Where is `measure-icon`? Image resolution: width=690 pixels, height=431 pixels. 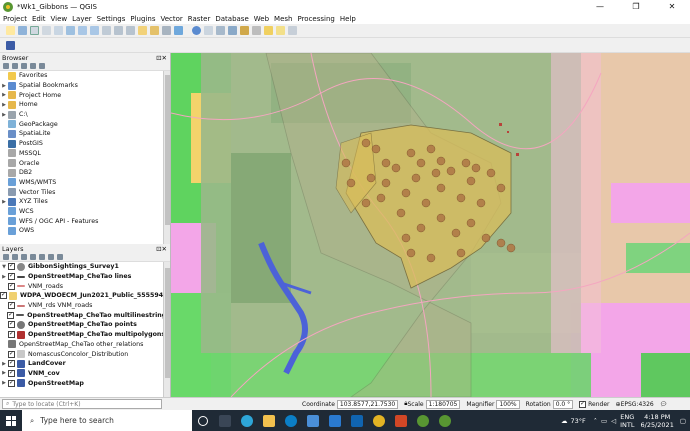 measure-icon is located at coordinates (256, 30).